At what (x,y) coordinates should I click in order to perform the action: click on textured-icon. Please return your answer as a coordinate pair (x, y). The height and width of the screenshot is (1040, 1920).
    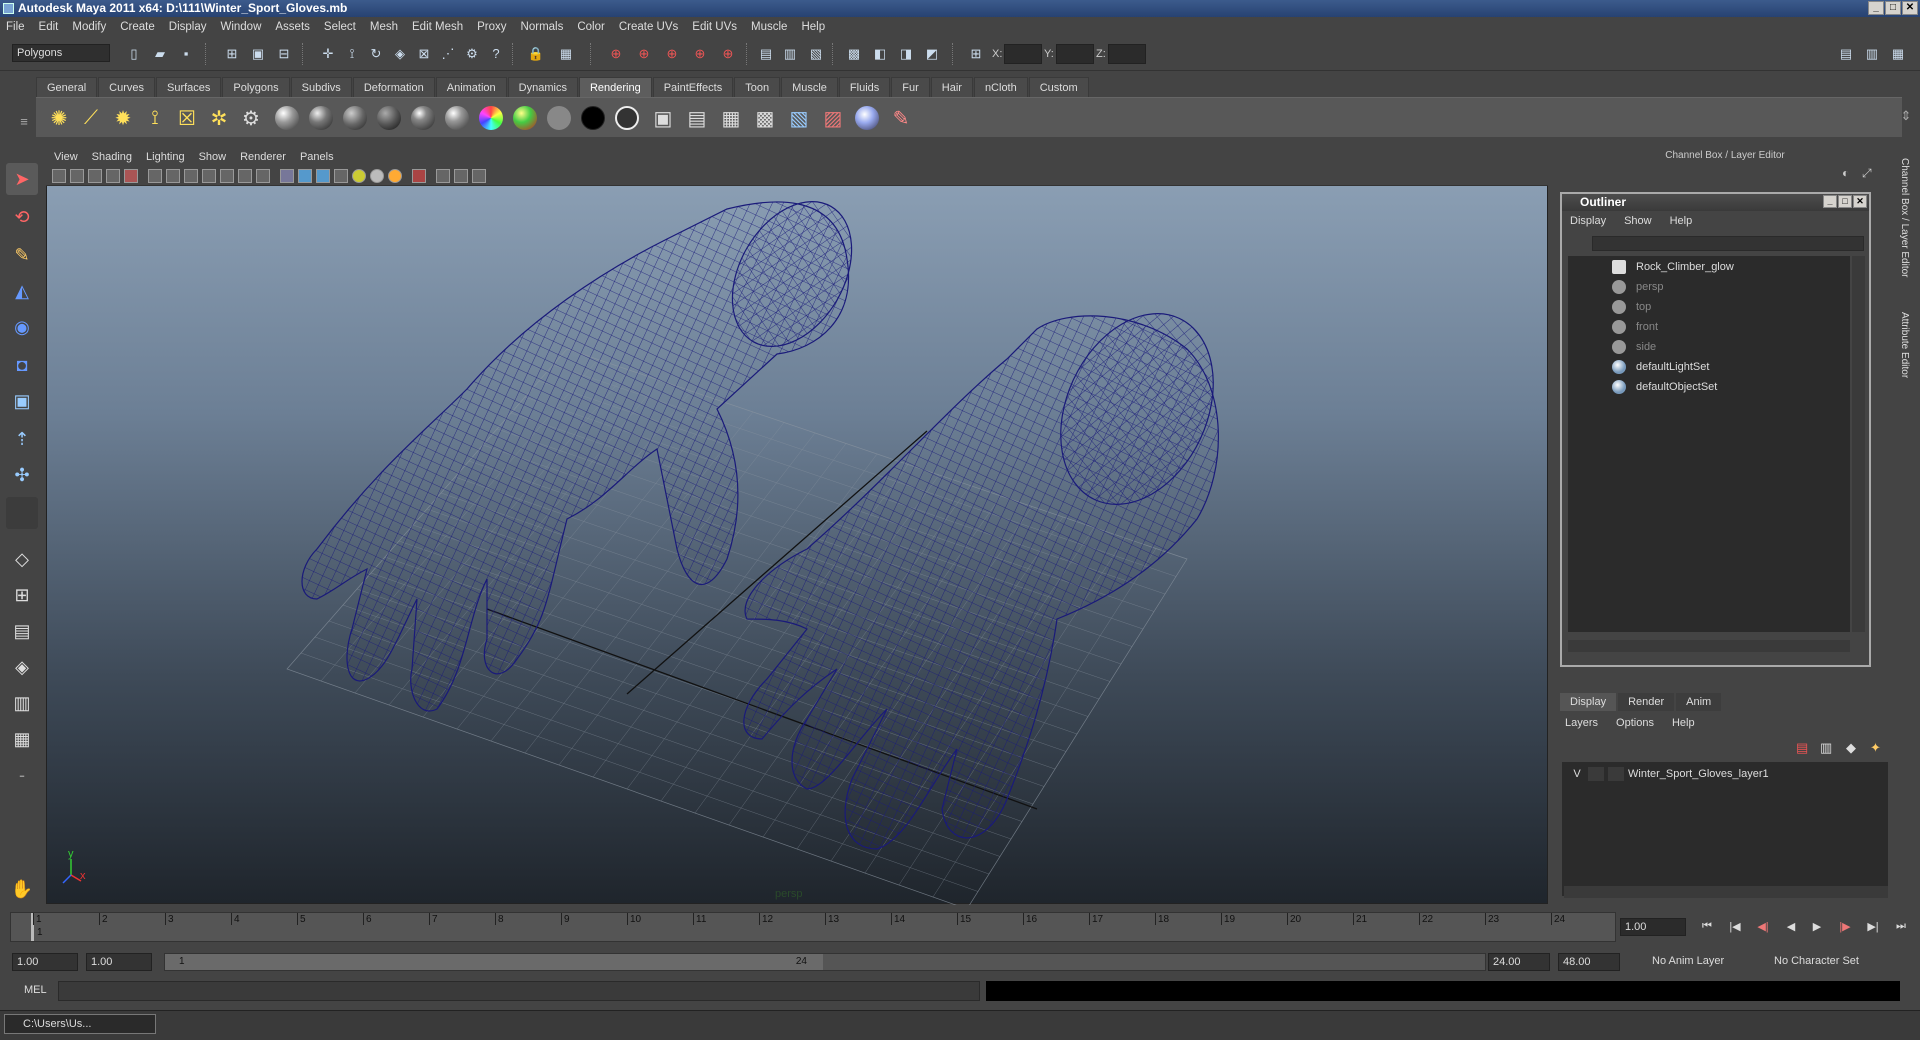
    Looking at the image, I should click on (341, 176).